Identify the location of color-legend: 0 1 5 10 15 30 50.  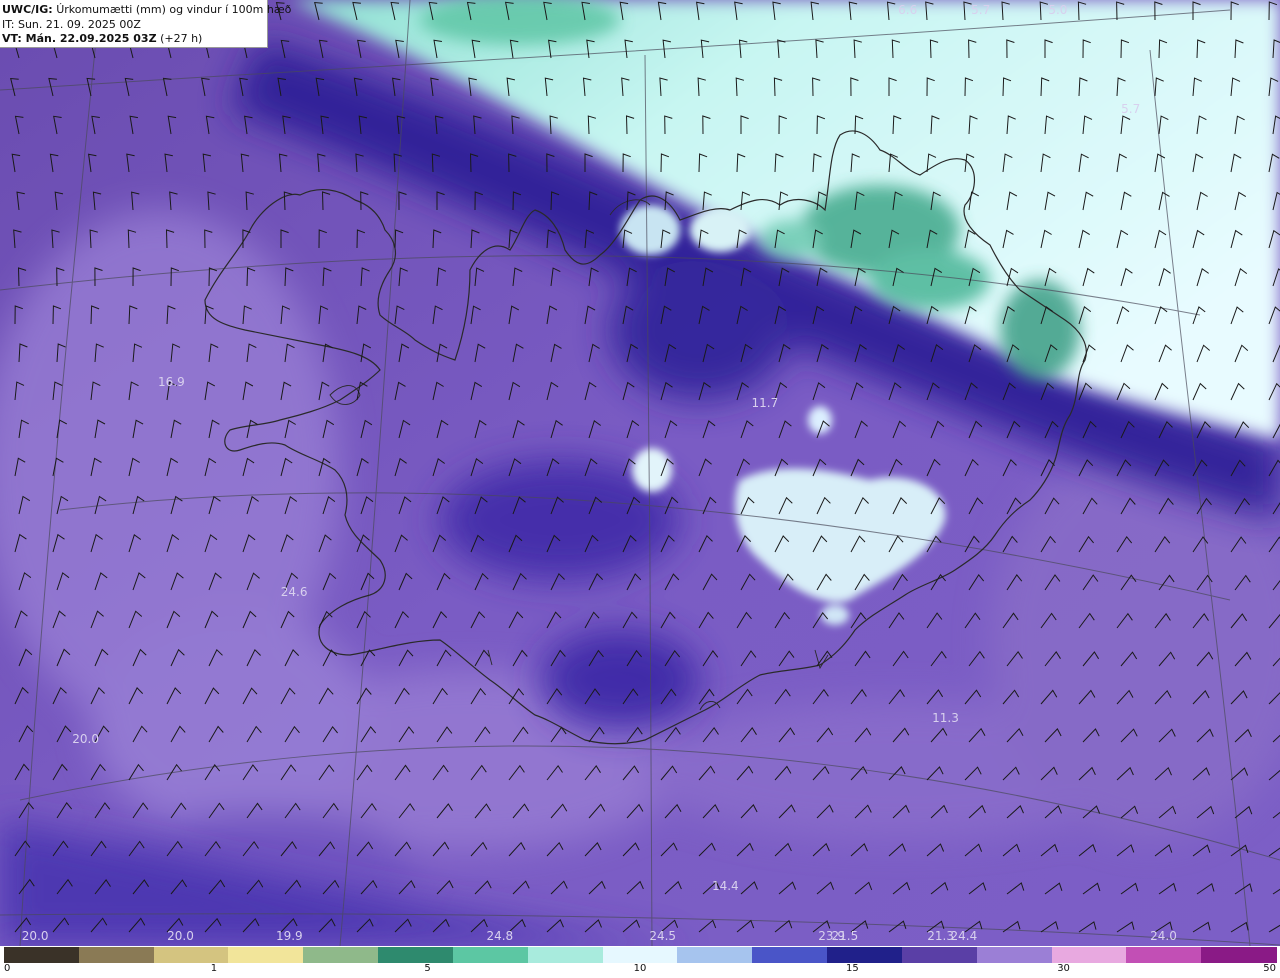
(640, 962).